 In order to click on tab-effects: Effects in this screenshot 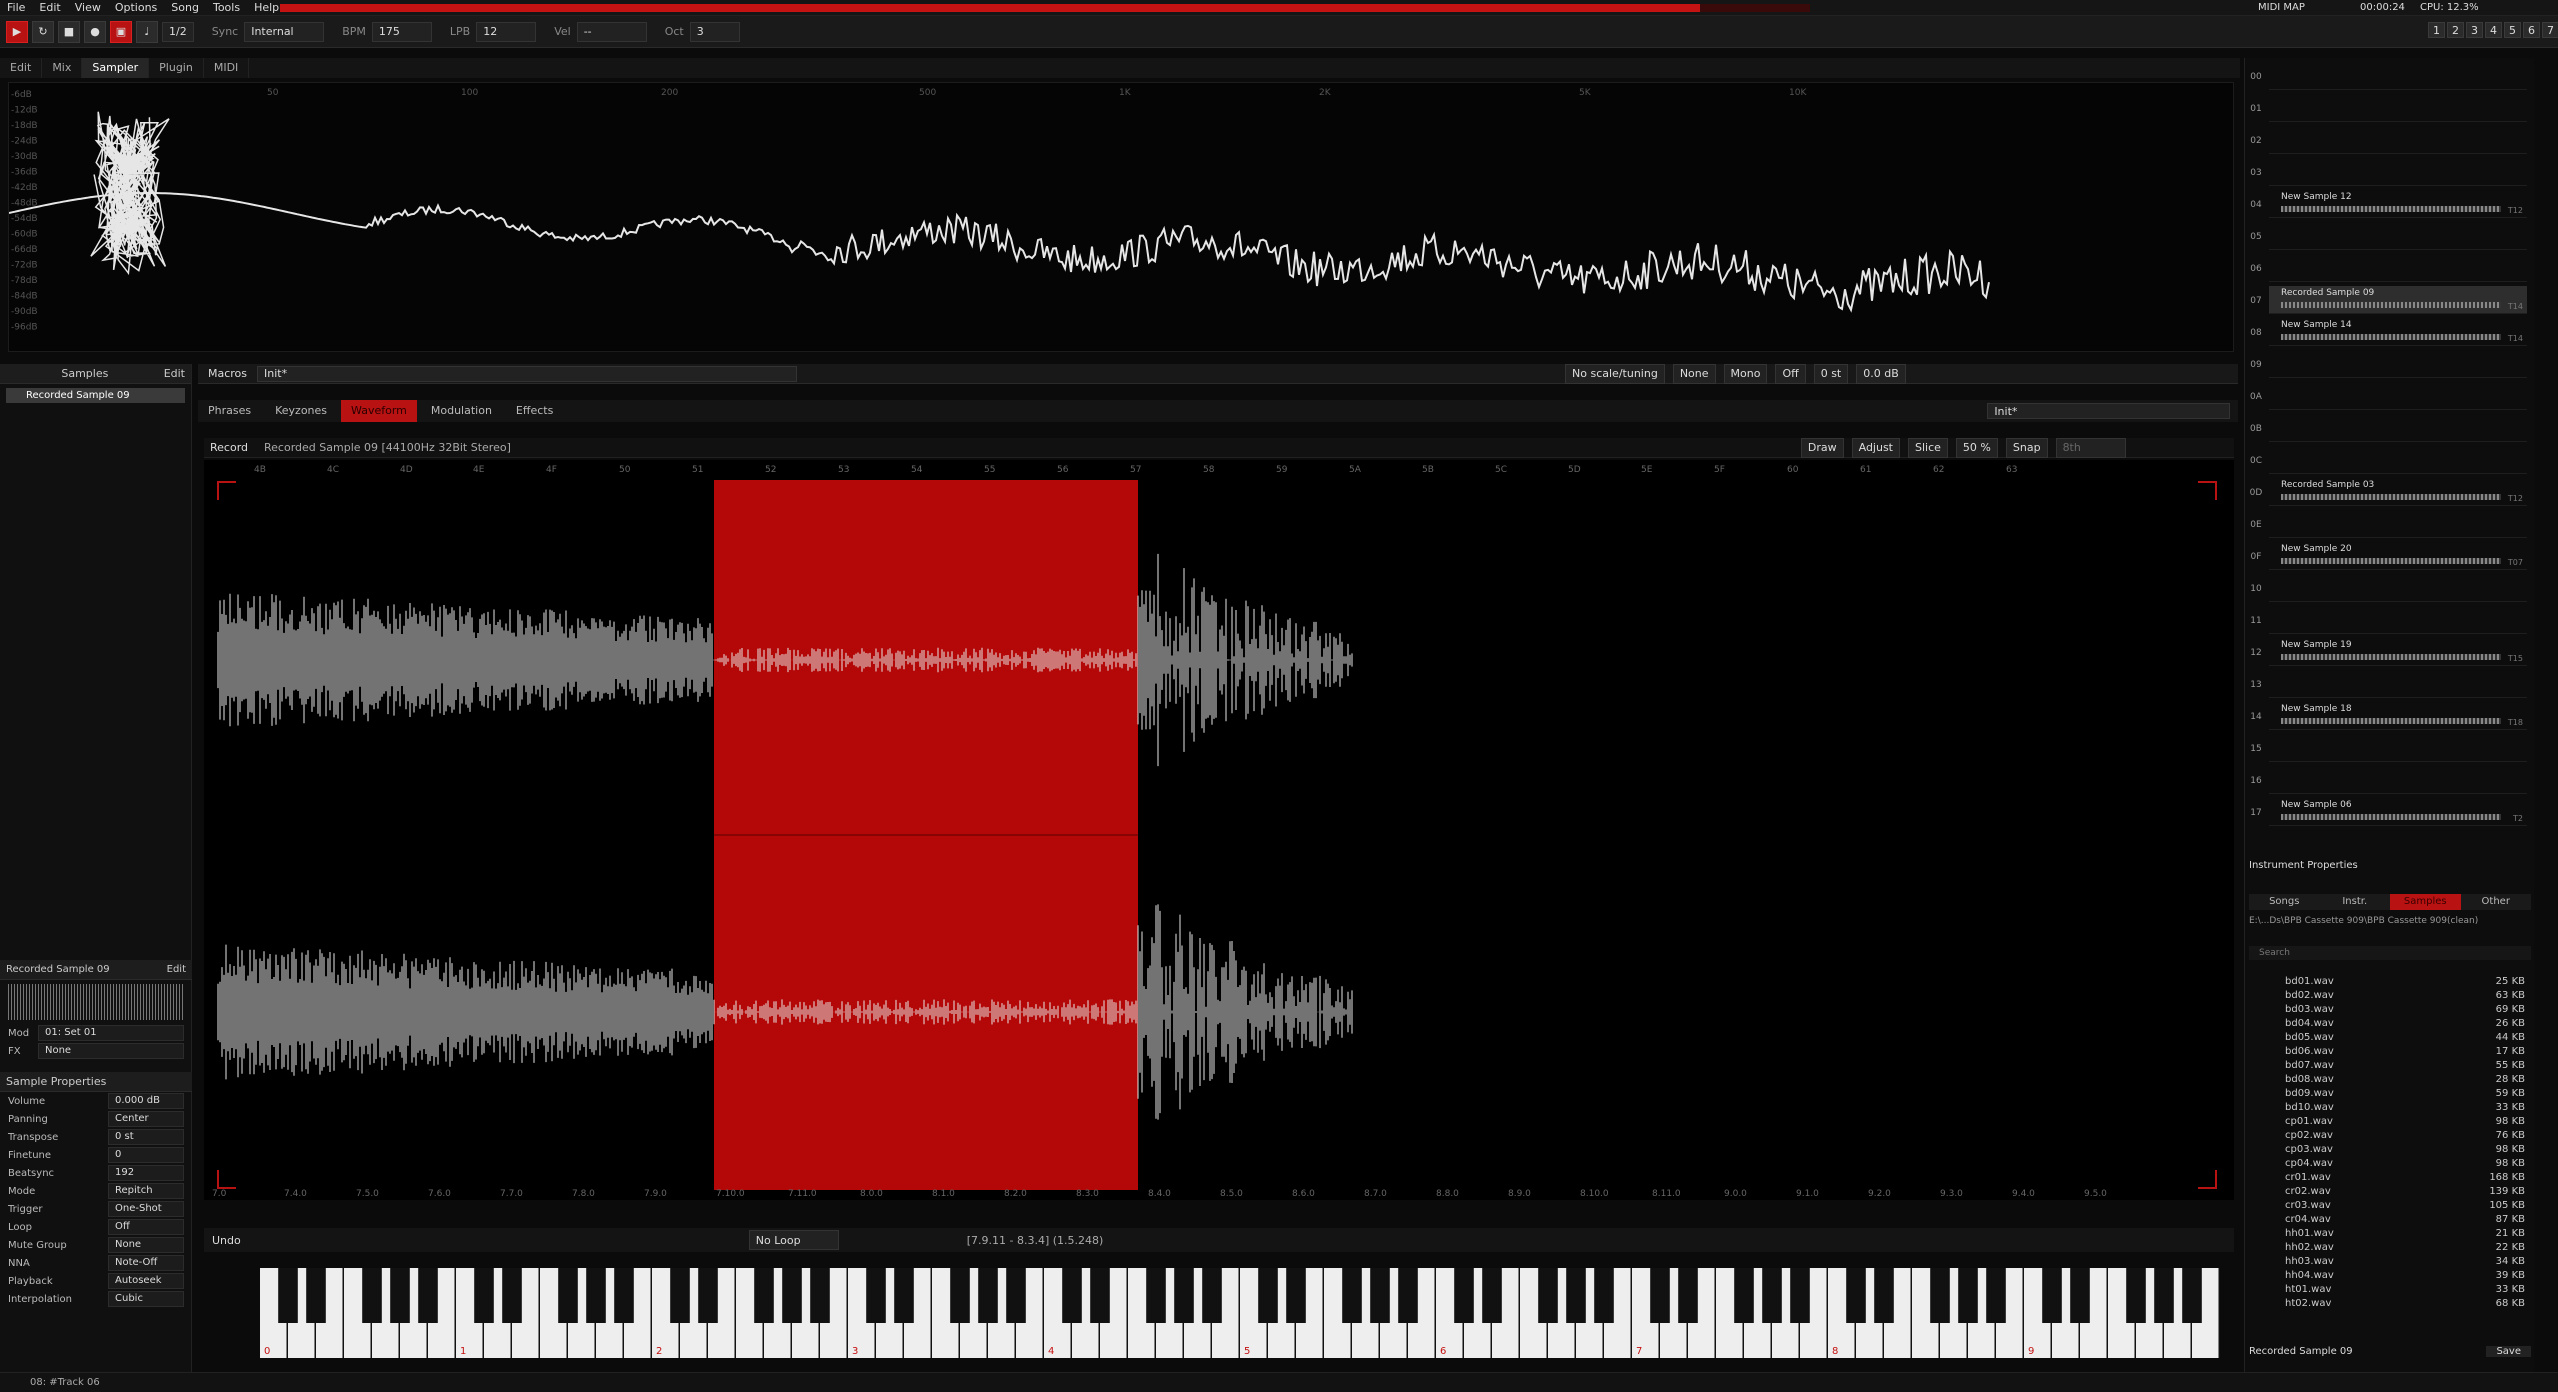, I will do `click(534, 411)`.